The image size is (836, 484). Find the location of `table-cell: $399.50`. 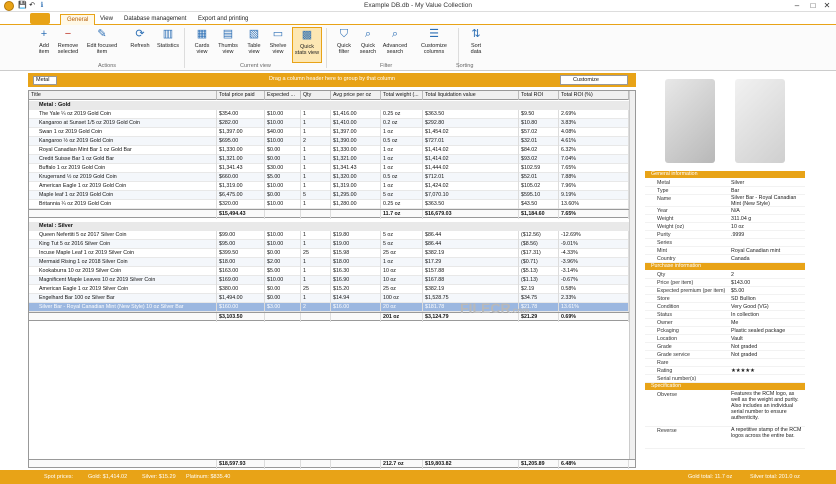

table-cell: $399.50 is located at coordinates (241, 253).